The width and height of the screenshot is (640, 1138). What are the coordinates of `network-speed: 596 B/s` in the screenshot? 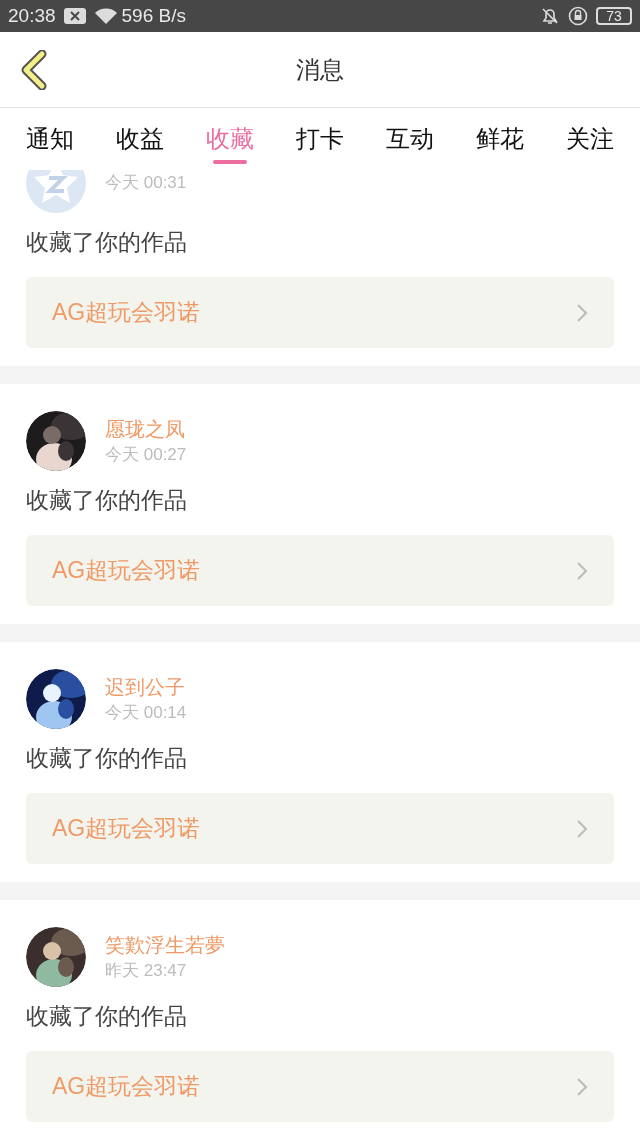 It's located at (153, 15).